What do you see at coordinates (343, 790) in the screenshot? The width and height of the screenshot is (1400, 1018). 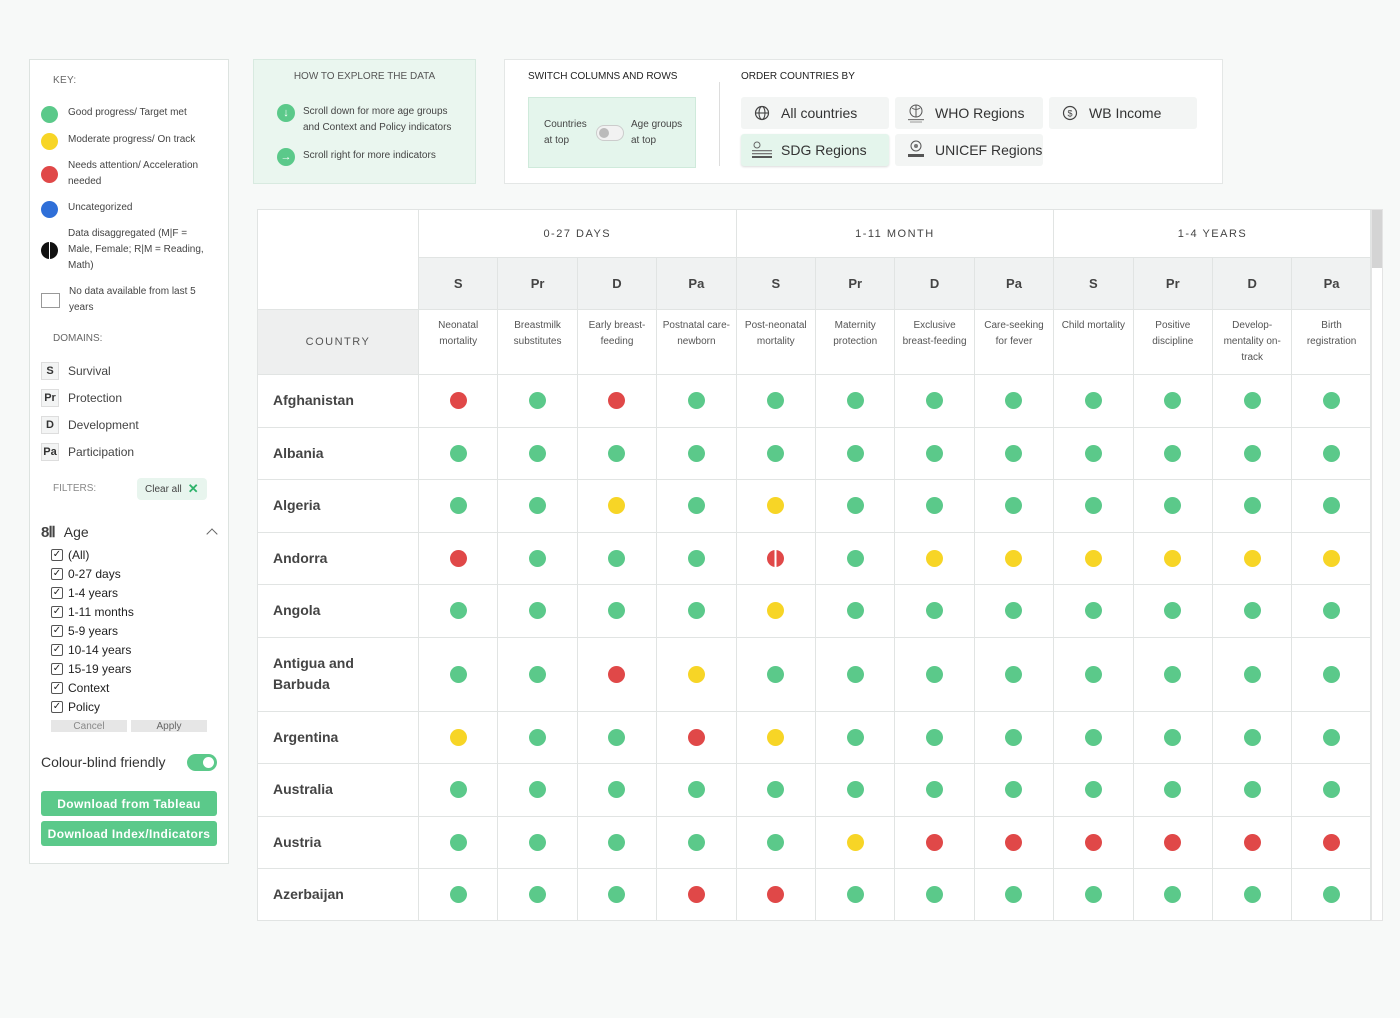 I see `country-name: Australia` at bounding box center [343, 790].